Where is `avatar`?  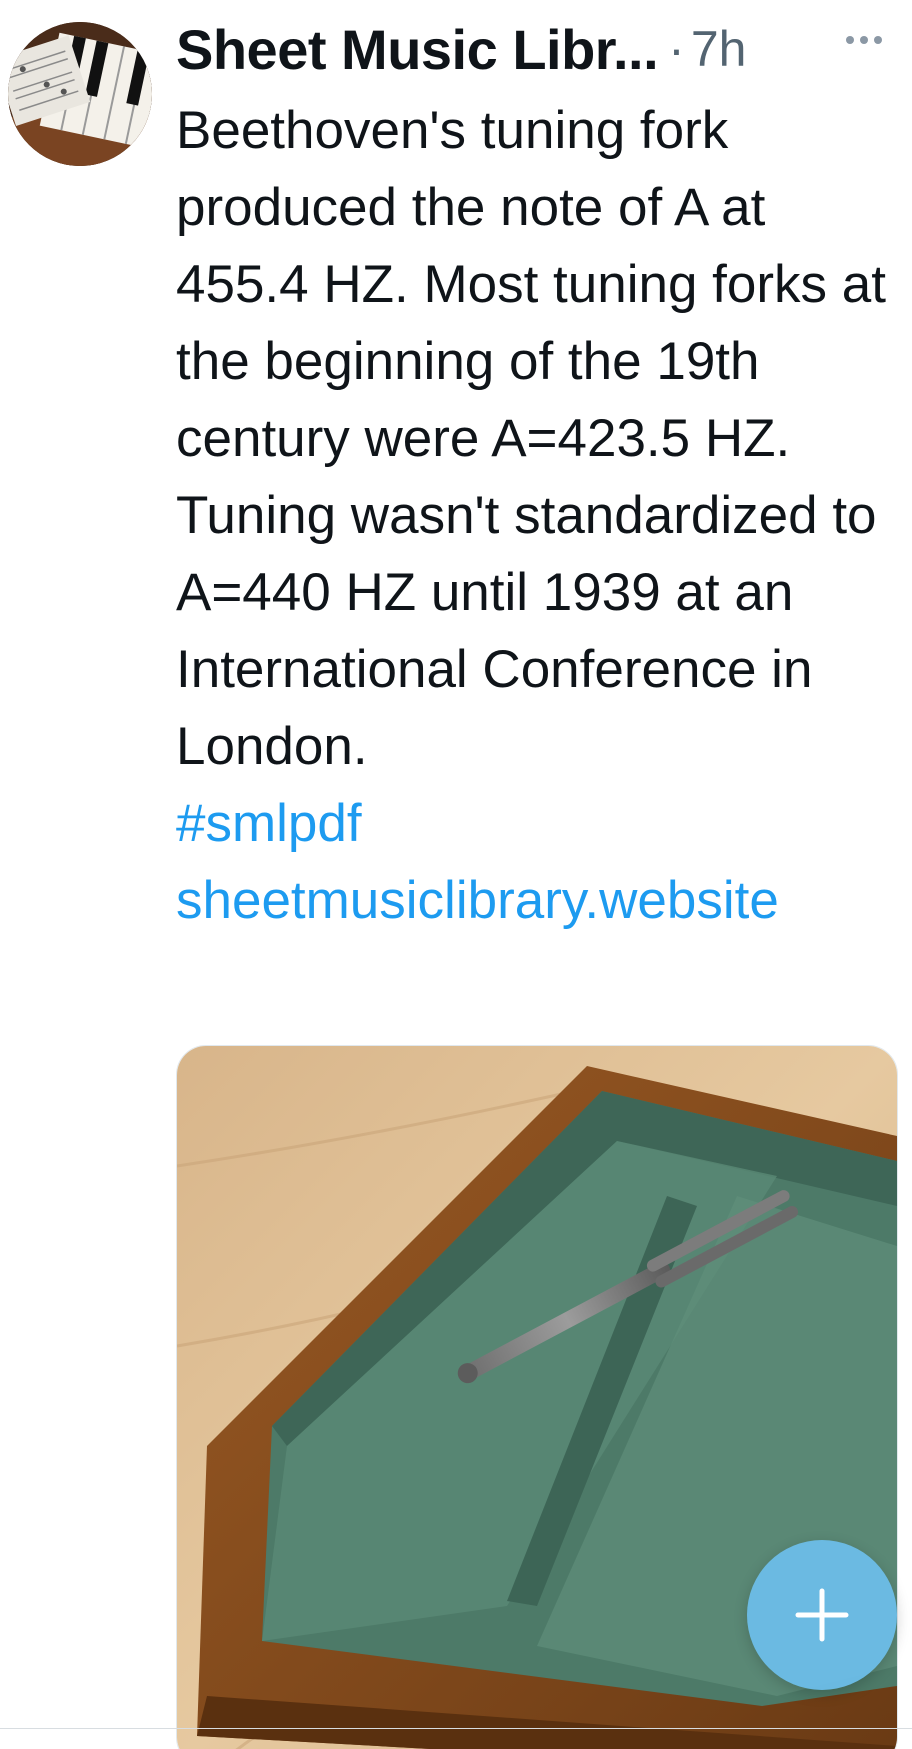 avatar is located at coordinates (80, 94).